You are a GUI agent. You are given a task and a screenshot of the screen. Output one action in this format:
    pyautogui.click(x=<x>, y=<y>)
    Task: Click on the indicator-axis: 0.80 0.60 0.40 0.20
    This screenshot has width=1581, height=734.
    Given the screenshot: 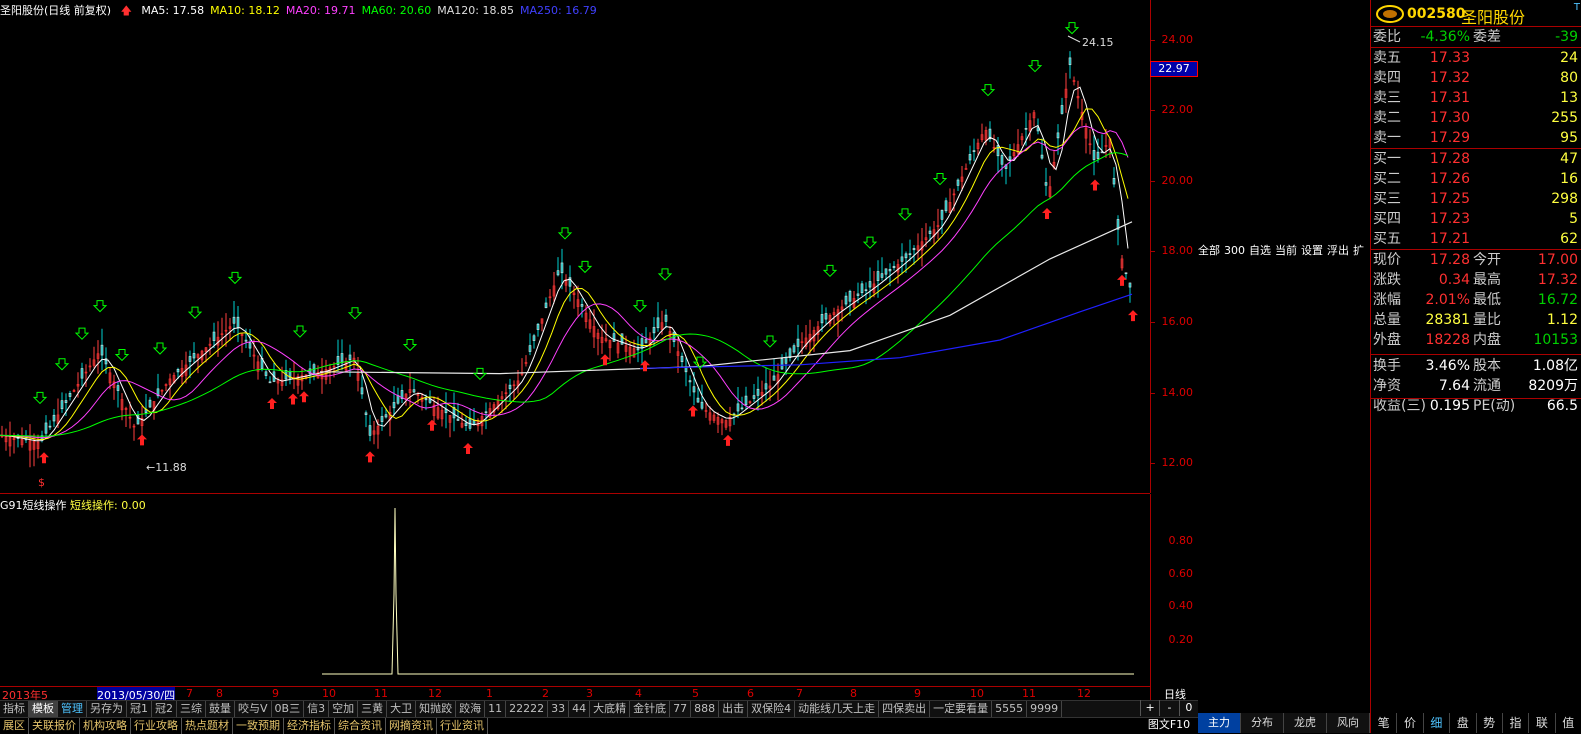 What is the action you would take?
    pyautogui.click(x=1175, y=590)
    